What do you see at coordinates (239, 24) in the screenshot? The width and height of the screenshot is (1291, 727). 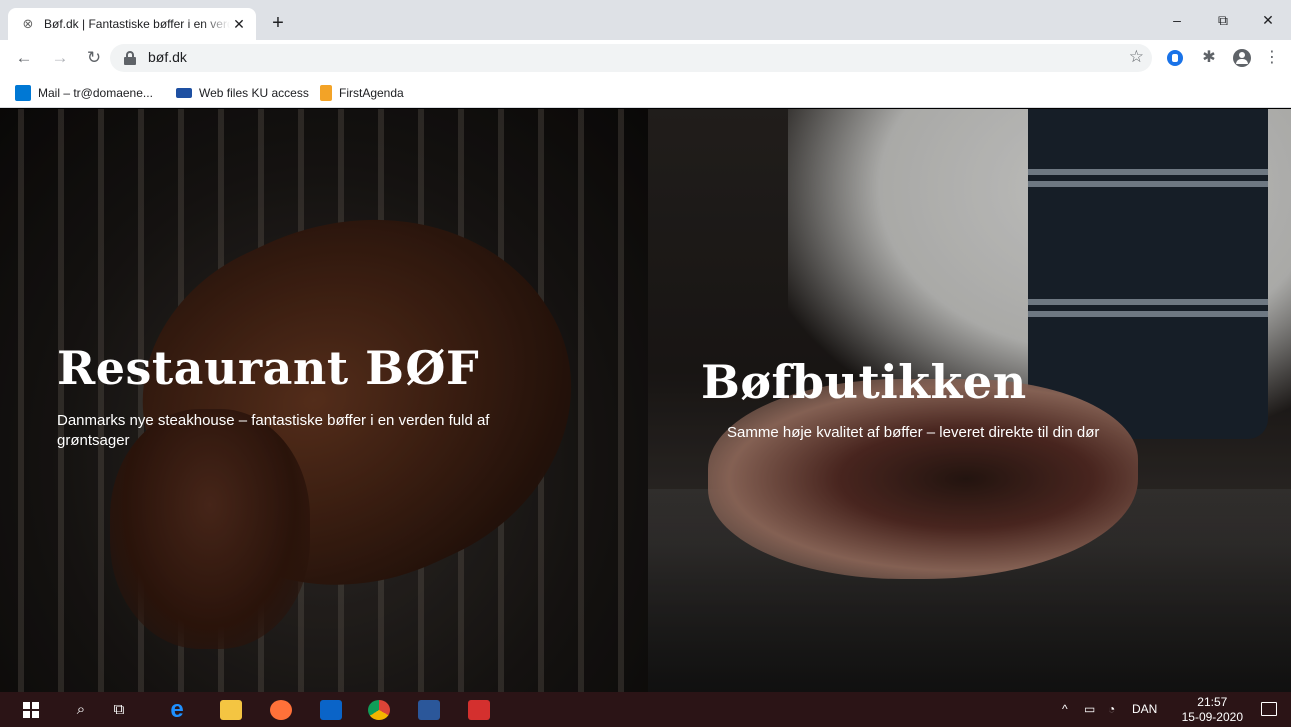 I see `tab-close-icon: ✕` at bounding box center [239, 24].